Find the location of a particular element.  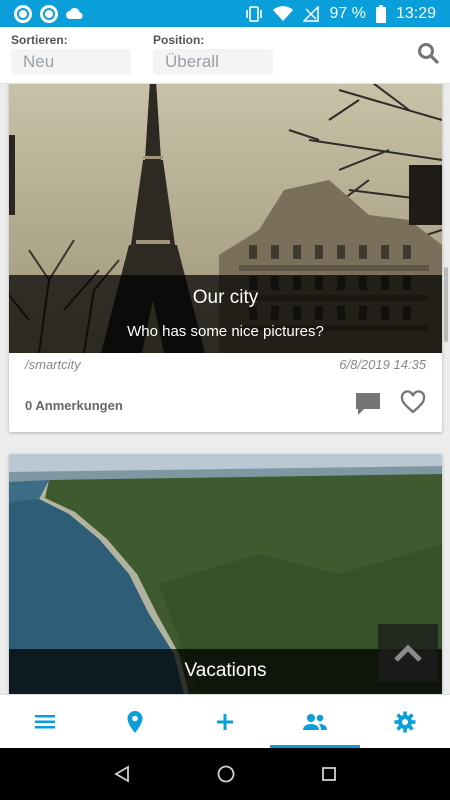

system-navigation-bar is located at coordinates (225, 774).